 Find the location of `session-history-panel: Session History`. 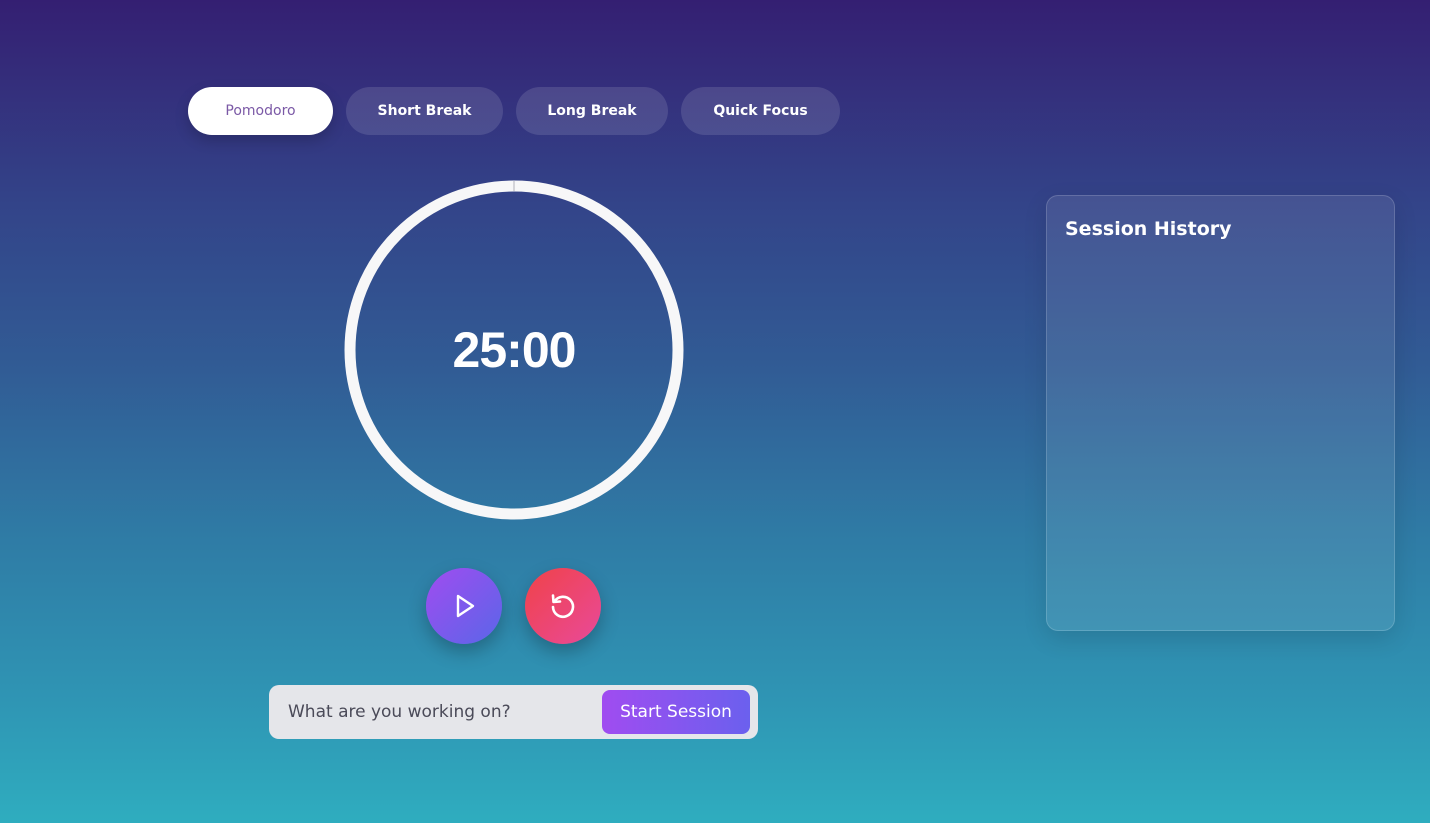

session-history-panel: Session History is located at coordinates (1220, 413).